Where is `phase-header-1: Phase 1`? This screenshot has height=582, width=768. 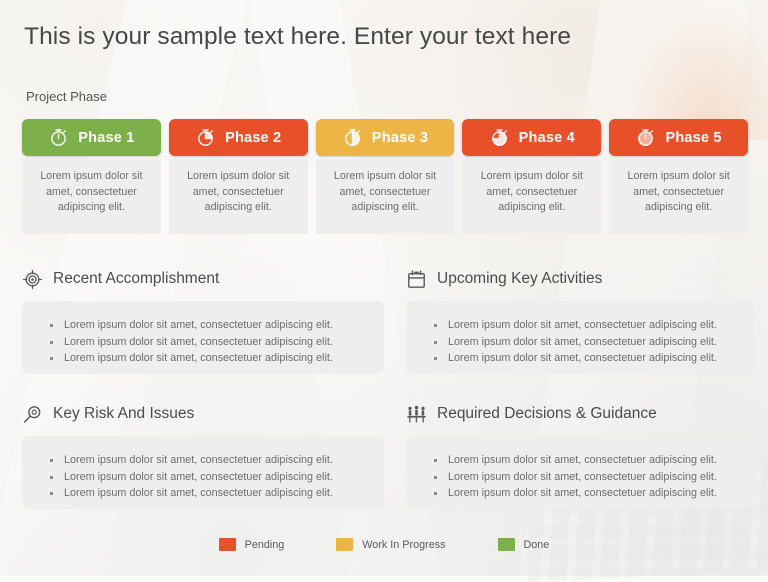
phase-header-1: Phase 1 is located at coordinates (91, 137).